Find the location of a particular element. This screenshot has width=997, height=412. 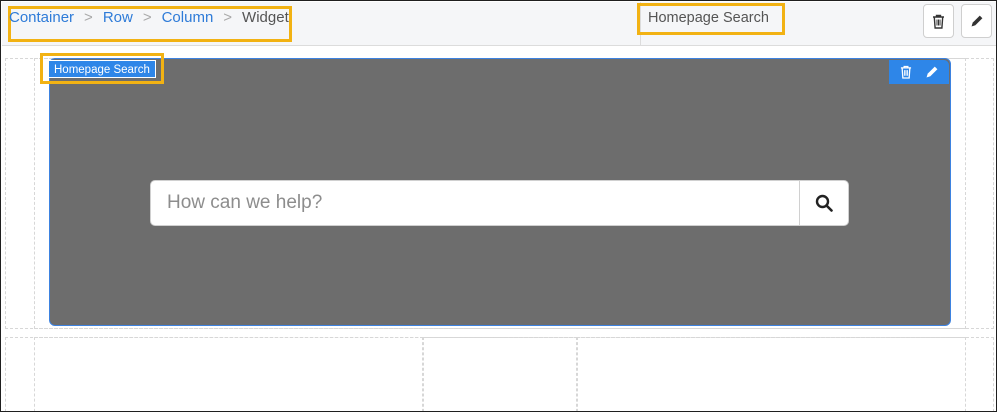

search-icon is located at coordinates (824, 203).